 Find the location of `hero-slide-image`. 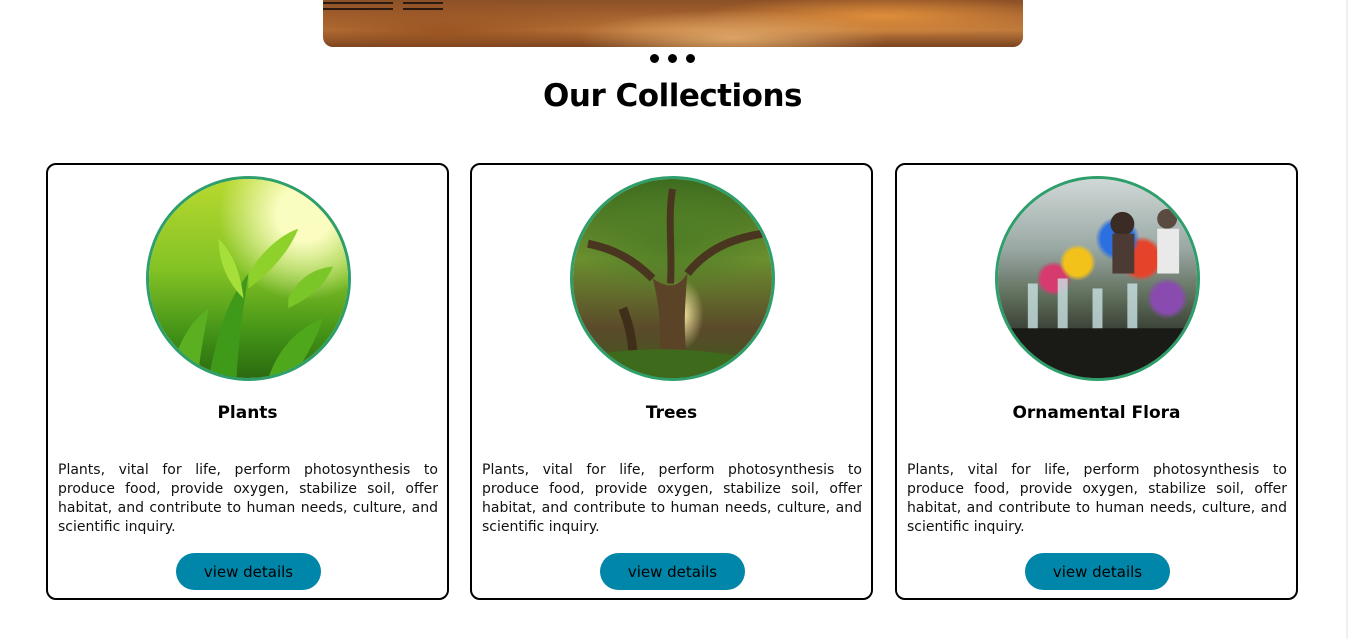

hero-slide-image is located at coordinates (673, 23).